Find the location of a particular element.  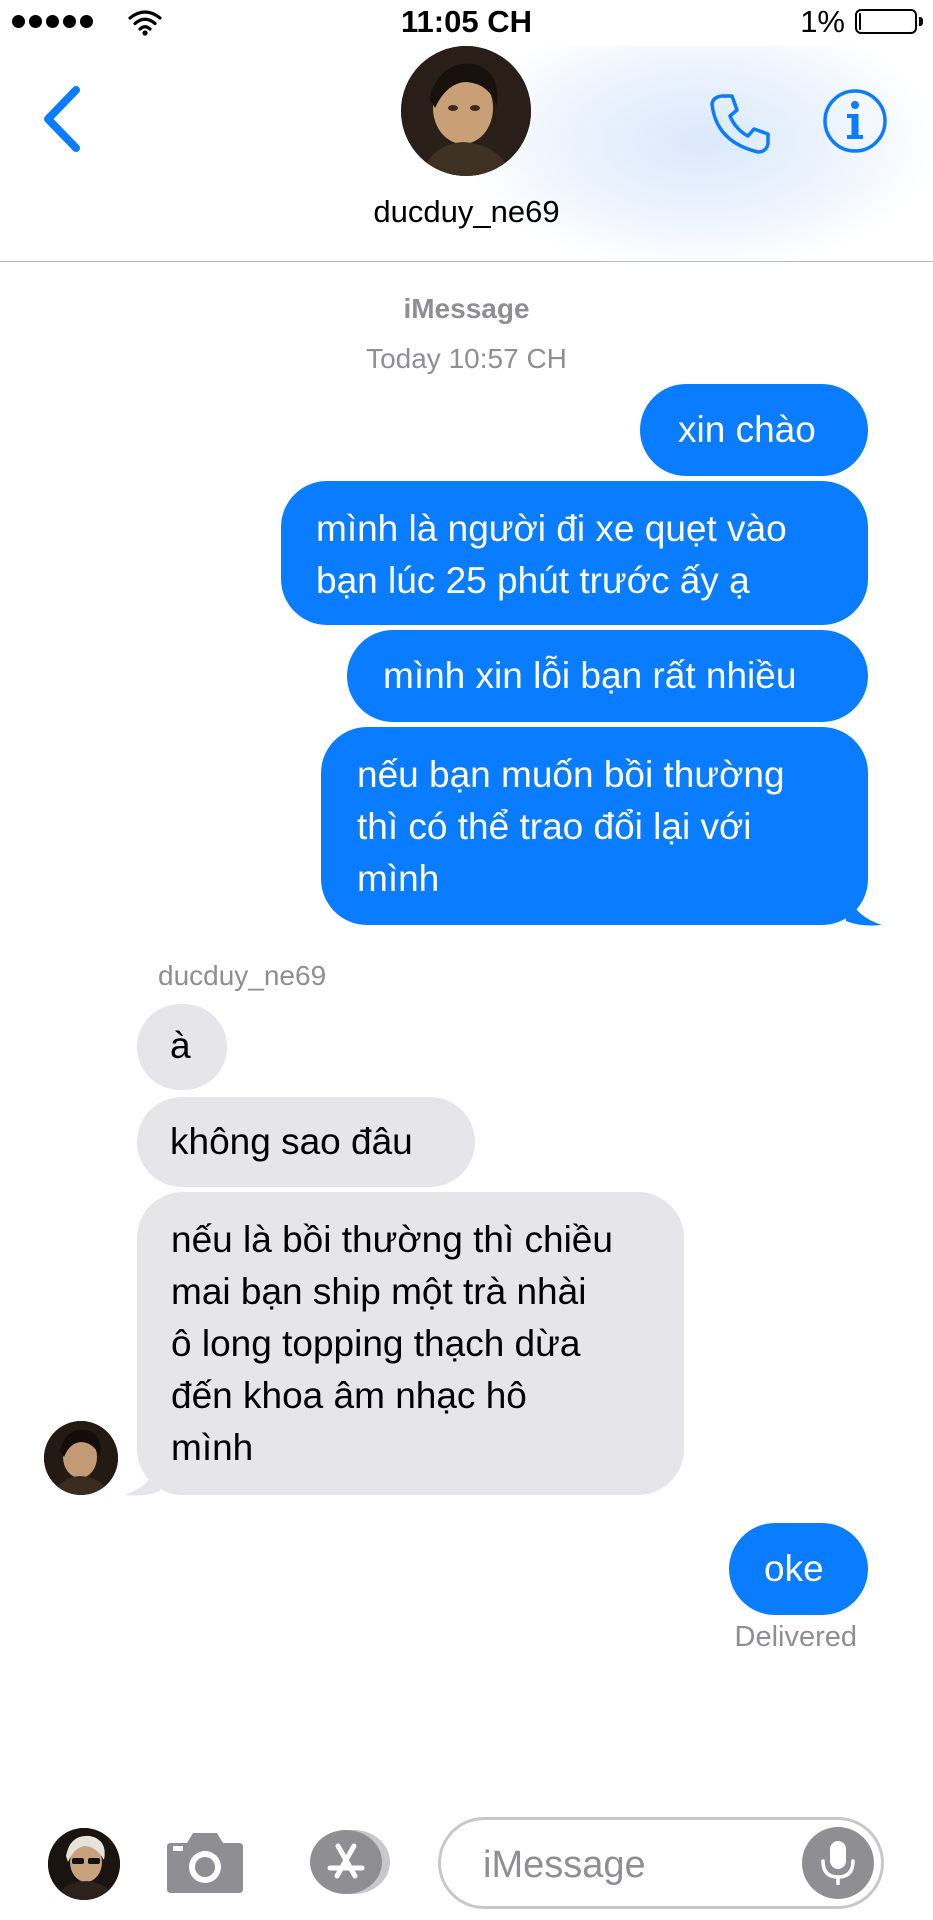

message-text: nếu bạn muốn bồi thường is located at coordinates (571, 774).